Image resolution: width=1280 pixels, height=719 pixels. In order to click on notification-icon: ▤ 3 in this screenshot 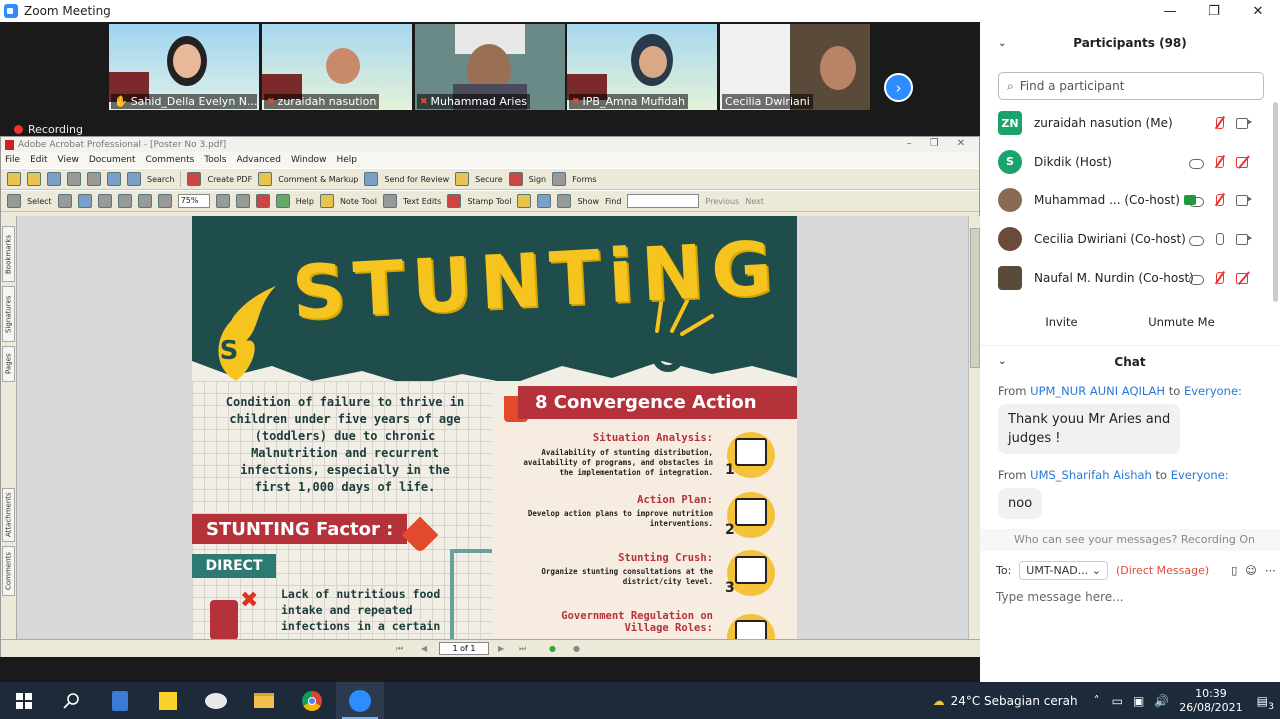, I will do `click(1265, 703)`.